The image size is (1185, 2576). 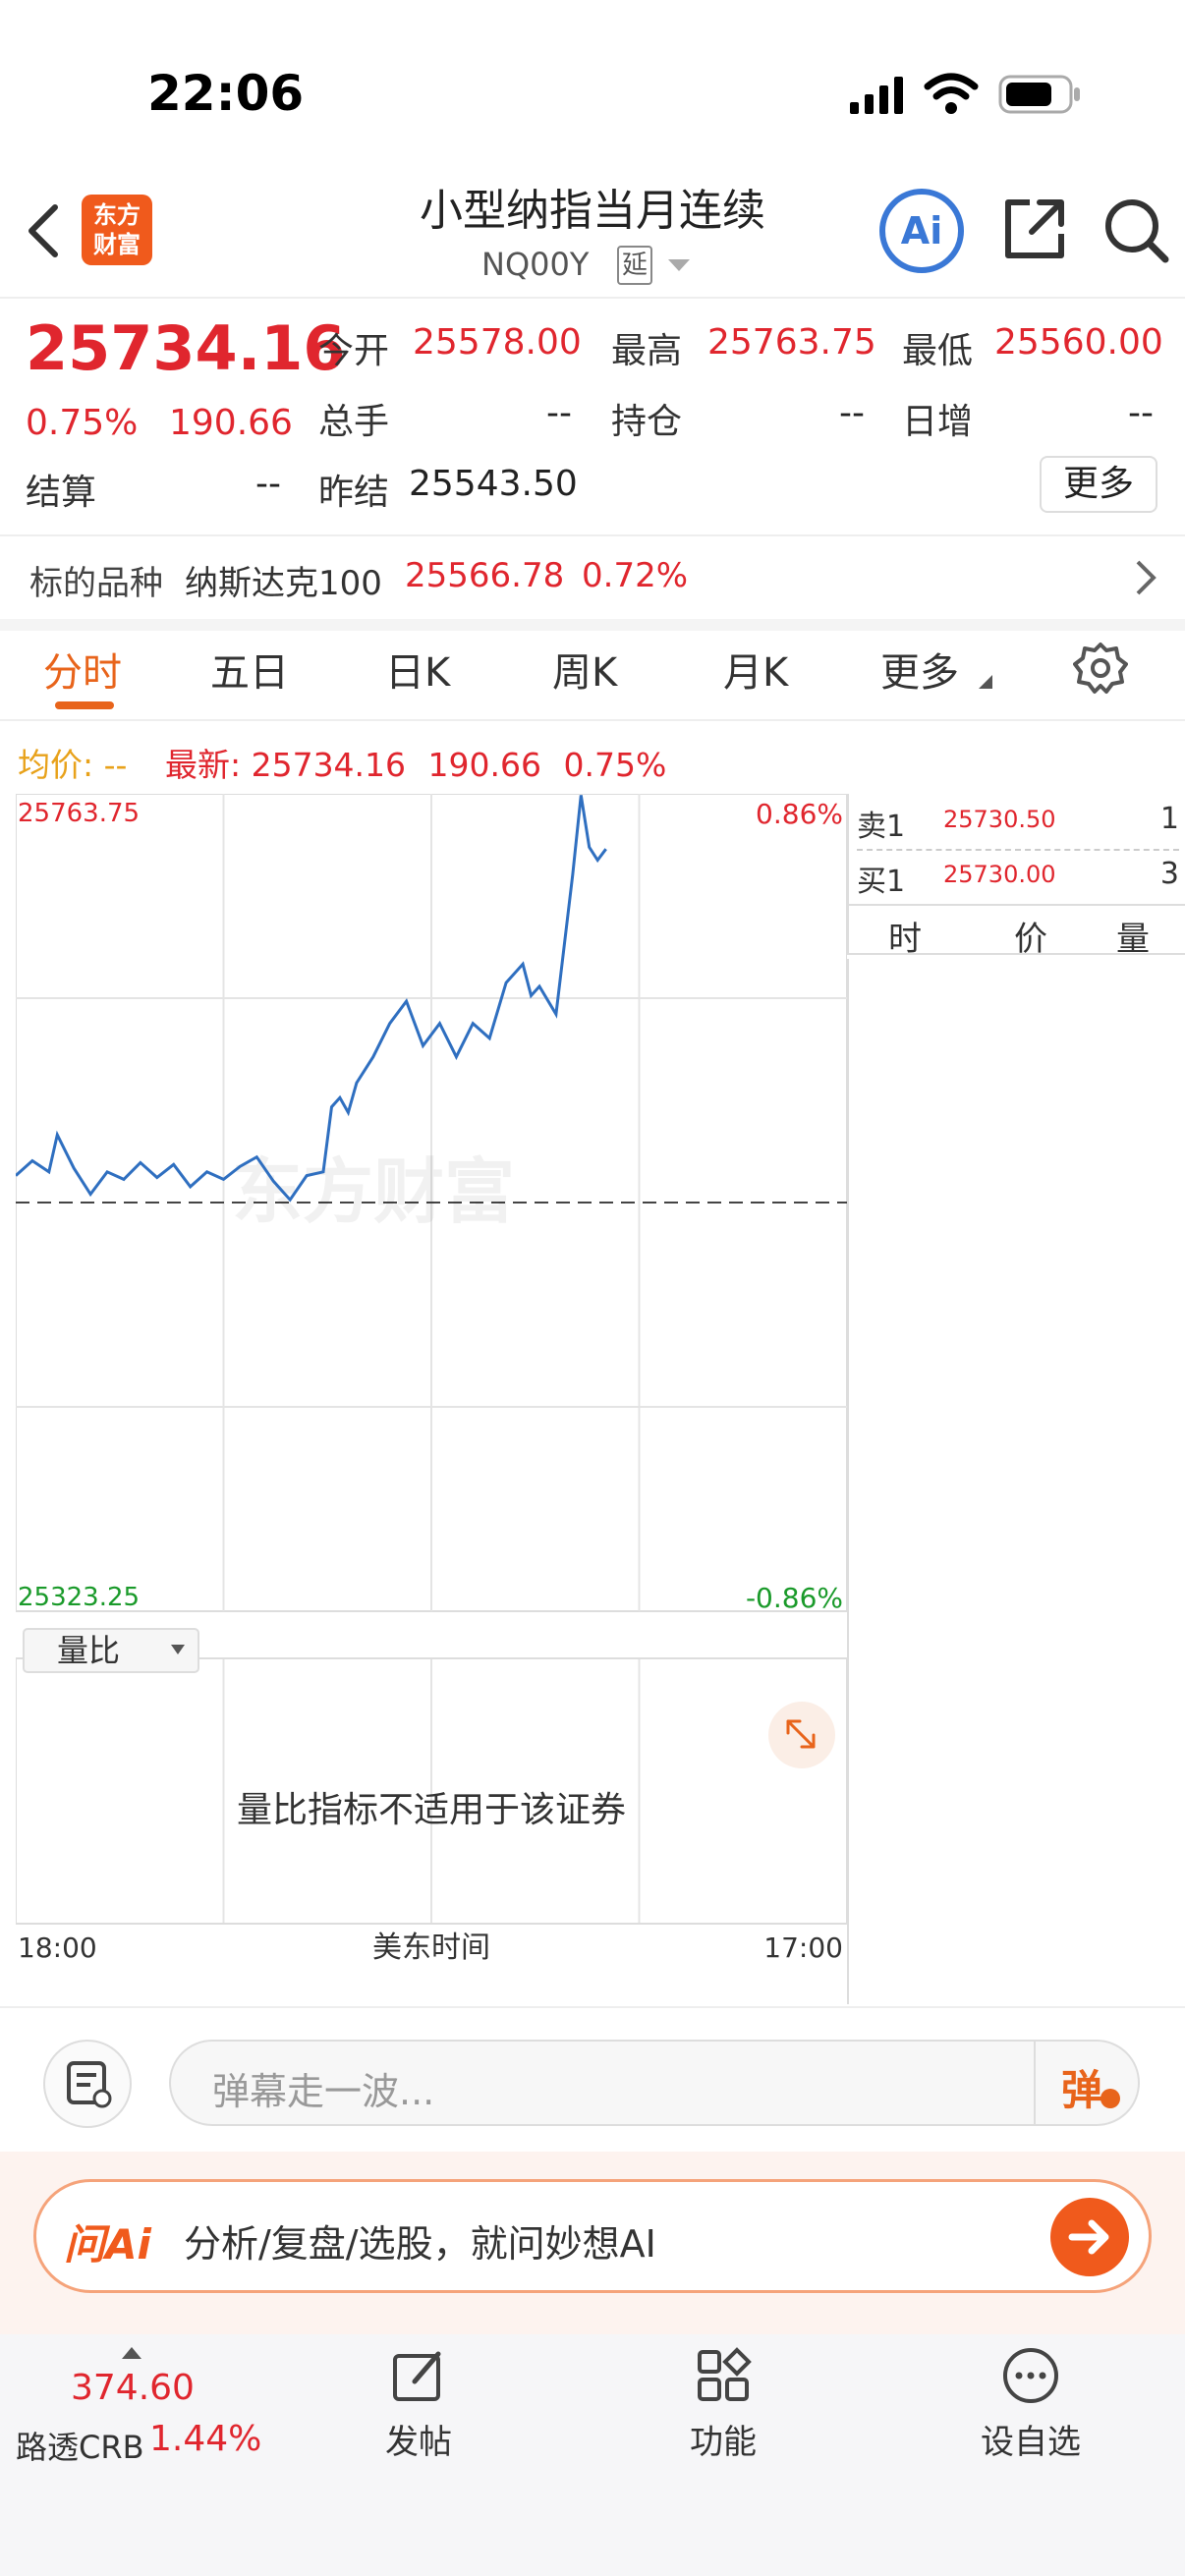 What do you see at coordinates (1089, 2237) in the screenshot?
I see `arrow-right-icon` at bounding box center [1089, 2237].